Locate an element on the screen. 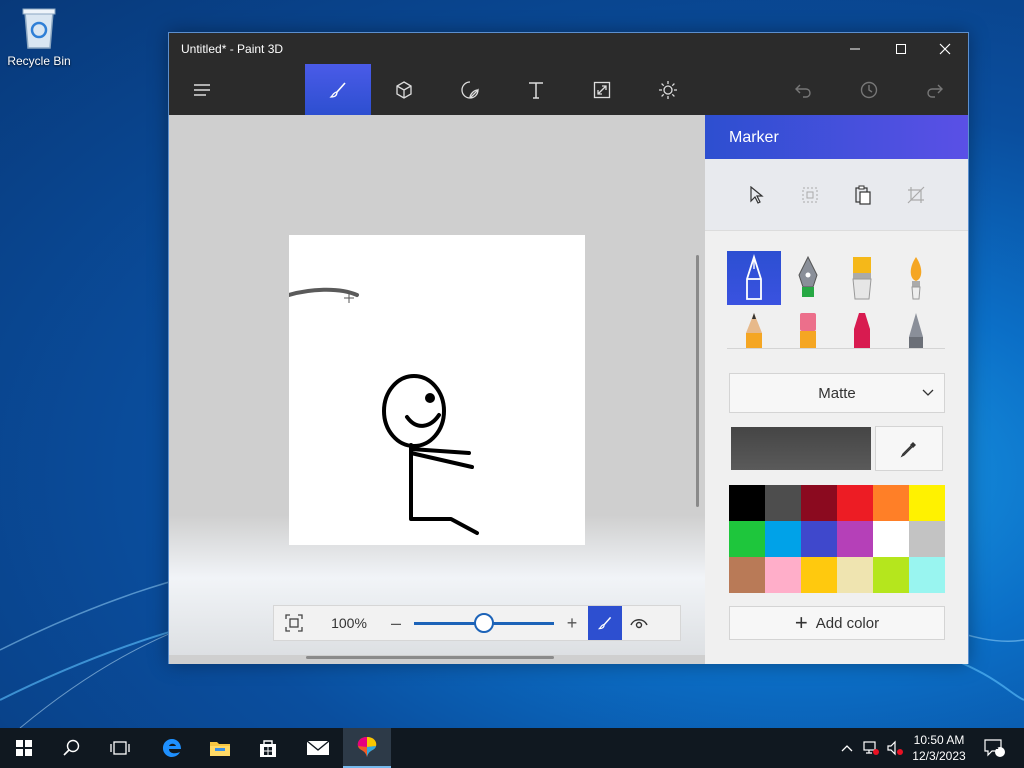 The image size is (1024, 768). view-mode-toggle is located at coordinates (639, 623).